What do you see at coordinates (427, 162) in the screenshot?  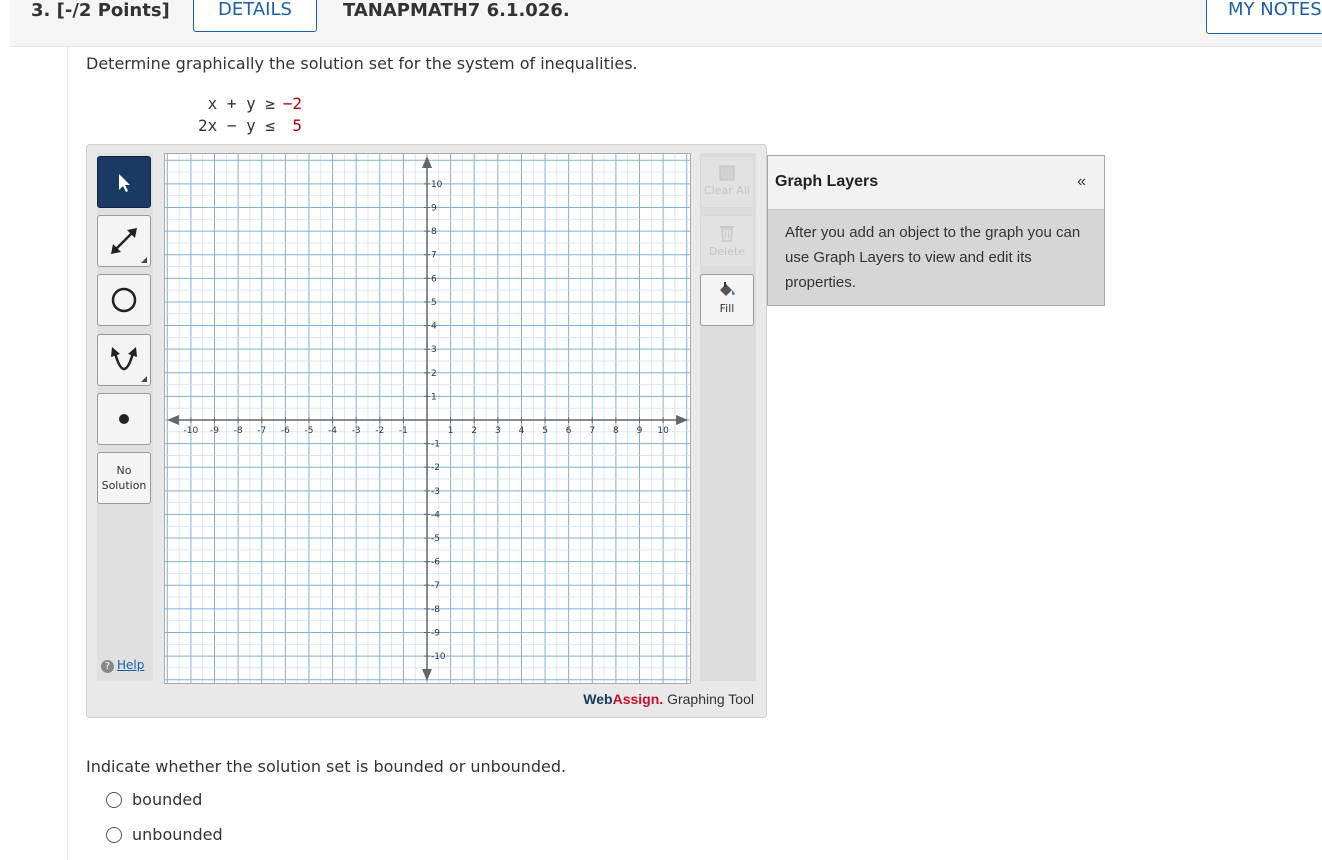 I see `y-axis-arrow-up` at bounding box center [427, 162].